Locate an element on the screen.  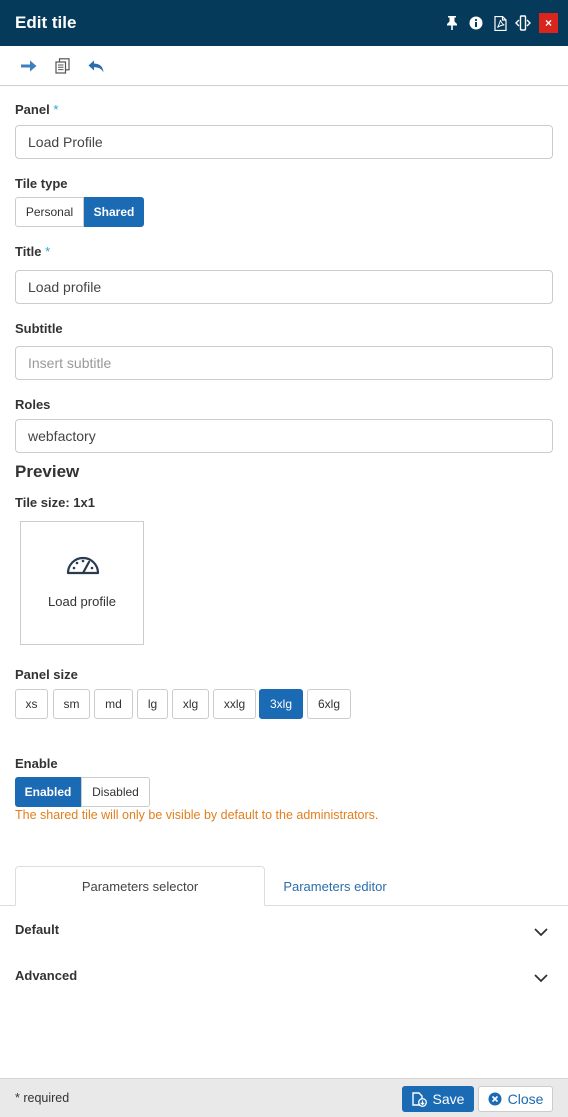
tile-type-toggle: Personal Shared is located at coordinates (79, 212).